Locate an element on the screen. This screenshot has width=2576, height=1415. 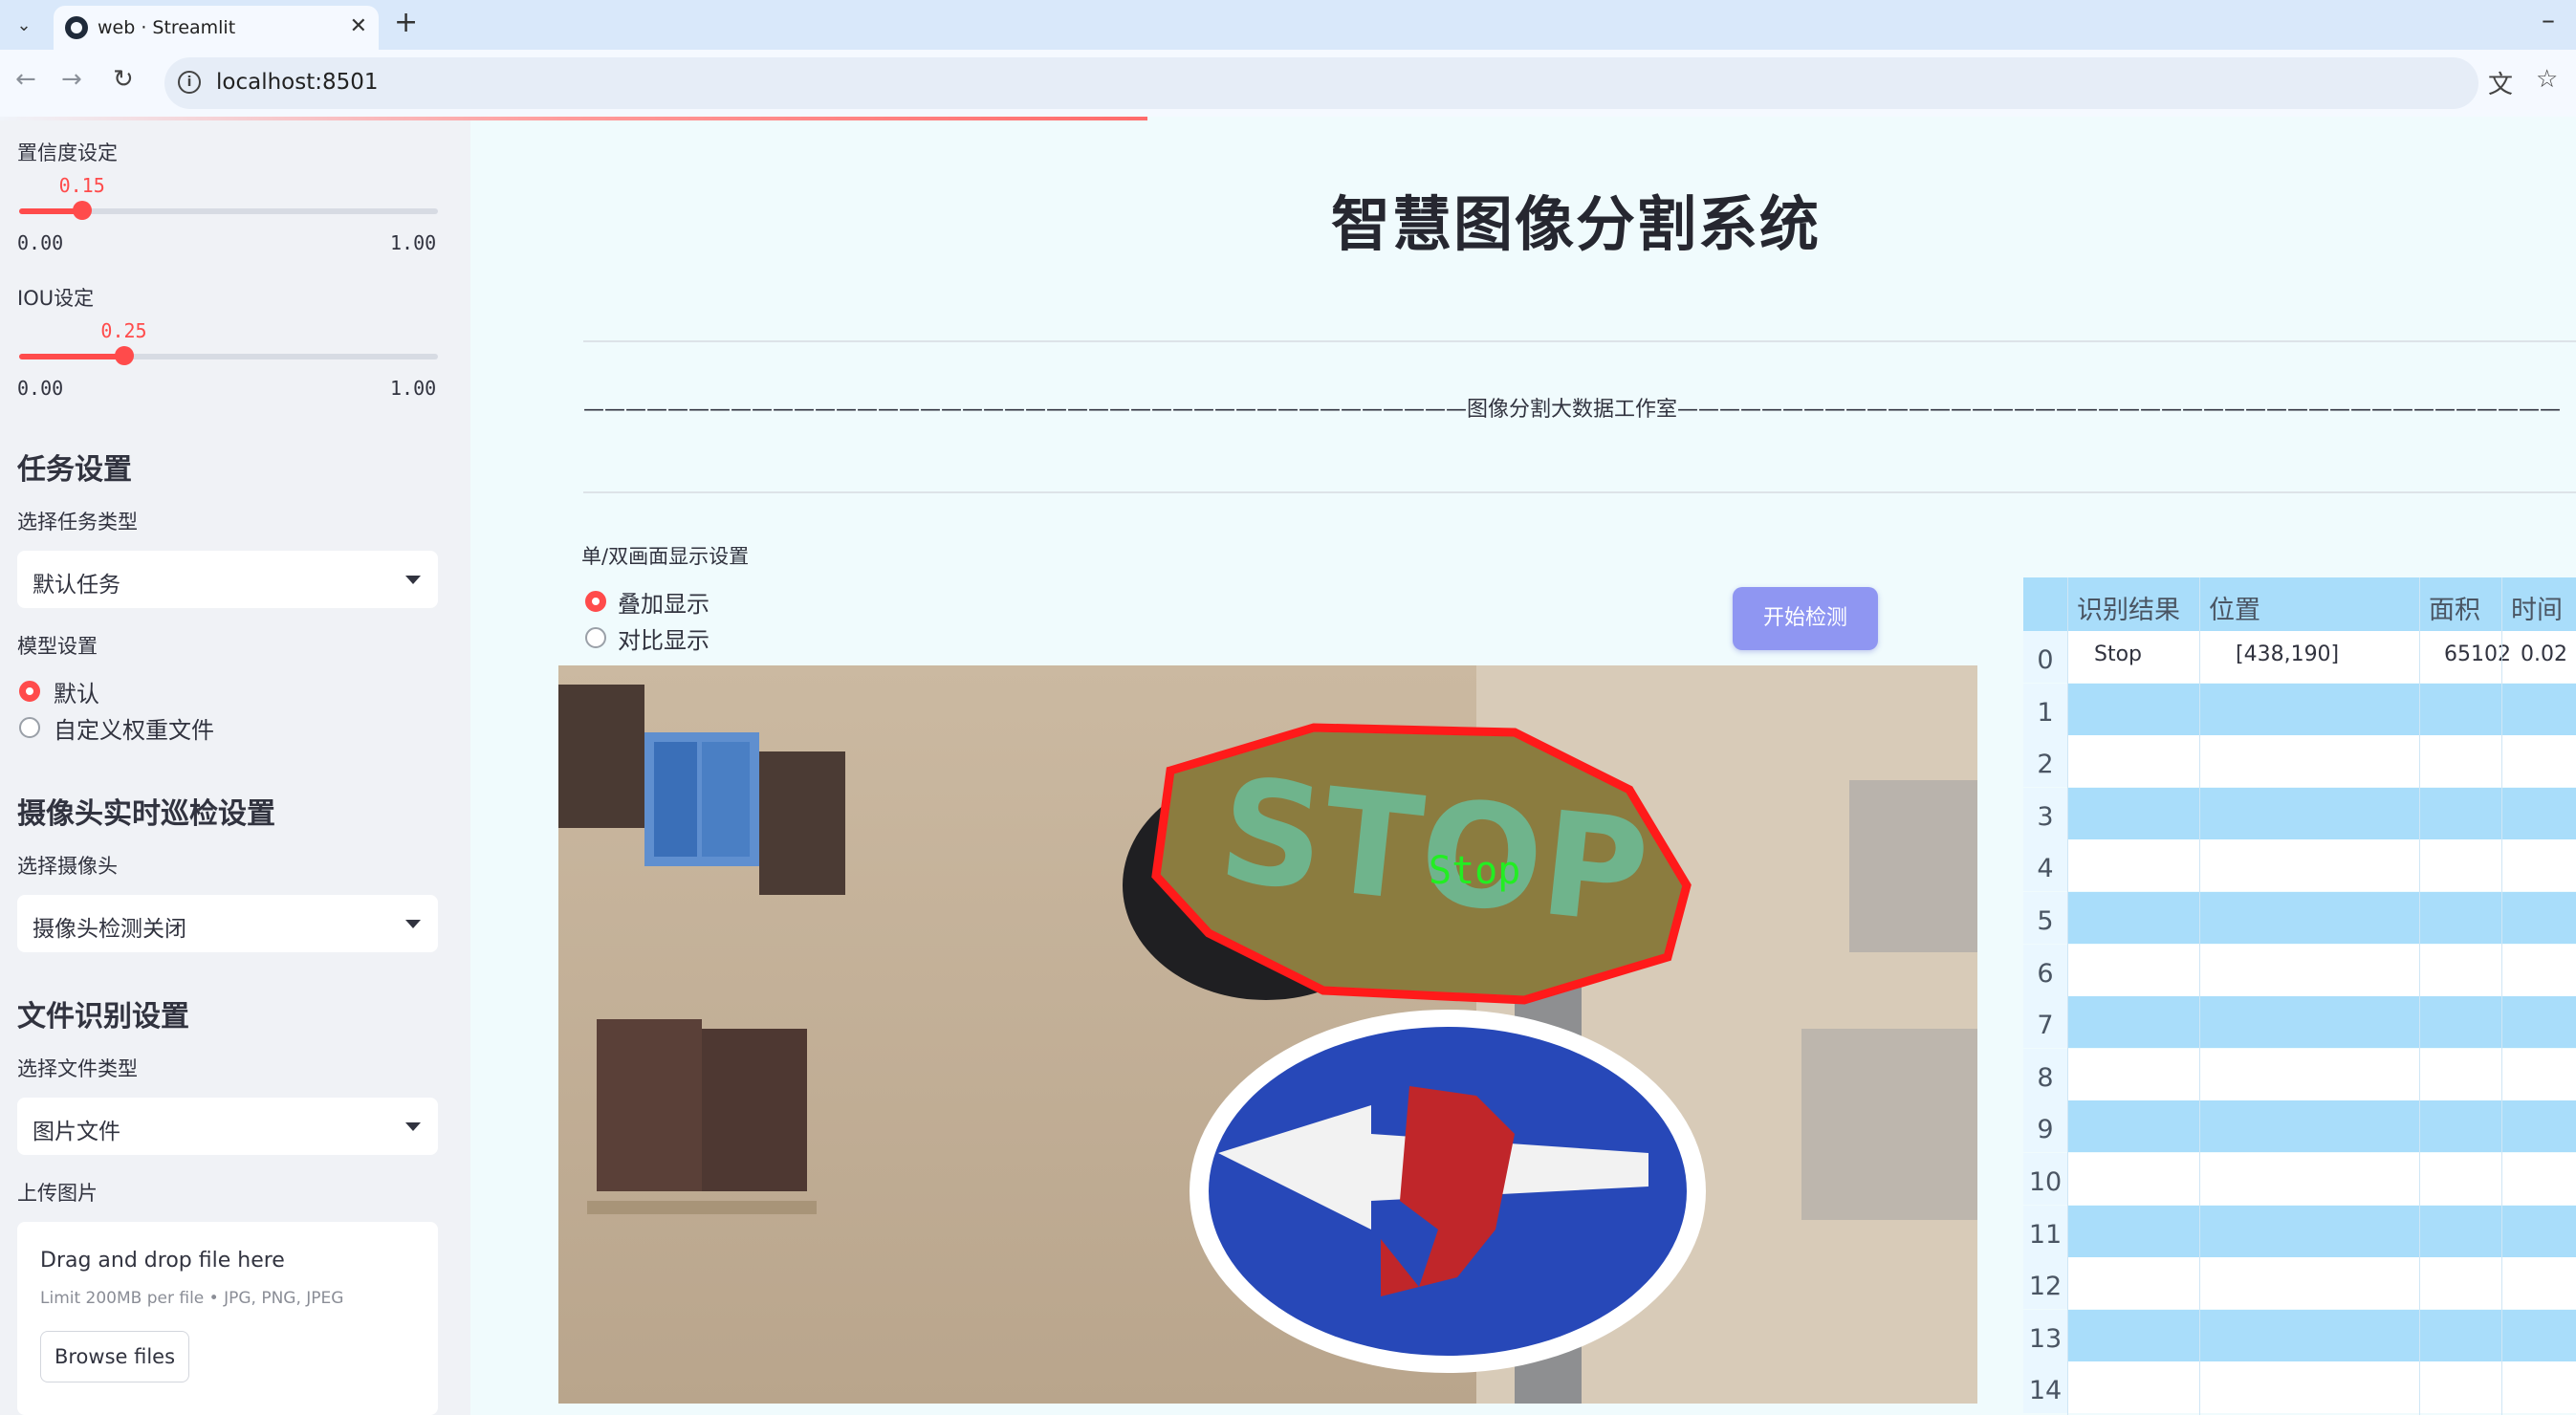
file-type-label: 选择文件类型 is located at coordinates (77, 1068).